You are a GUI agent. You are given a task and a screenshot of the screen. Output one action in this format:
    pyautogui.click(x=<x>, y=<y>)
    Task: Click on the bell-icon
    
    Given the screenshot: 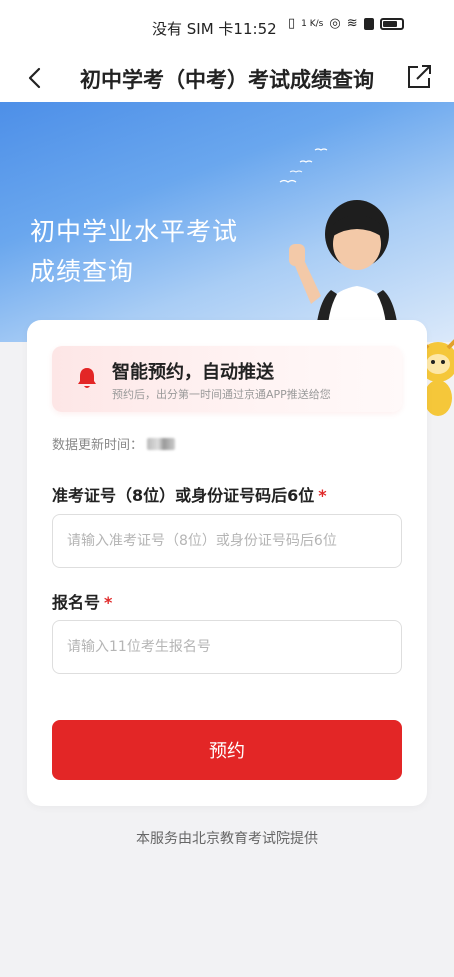 What is the action you would take?
    pyautogui.click(x=87, y=378)
    